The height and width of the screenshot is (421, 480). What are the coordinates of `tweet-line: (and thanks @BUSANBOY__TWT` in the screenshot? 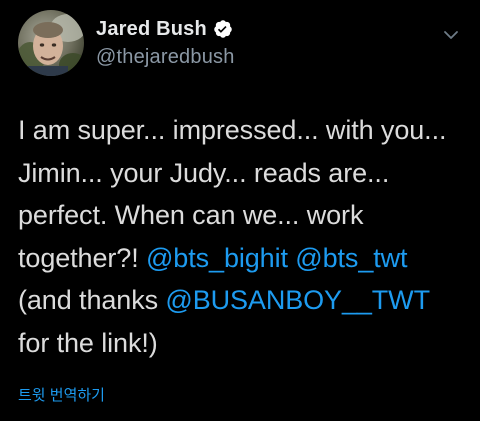 It's located at (243, 300).